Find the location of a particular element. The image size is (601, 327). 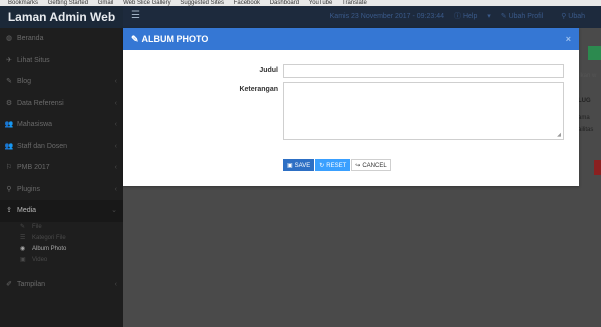

sidebar-item-label: Lihat Situs is located at coordinates (33, 60).